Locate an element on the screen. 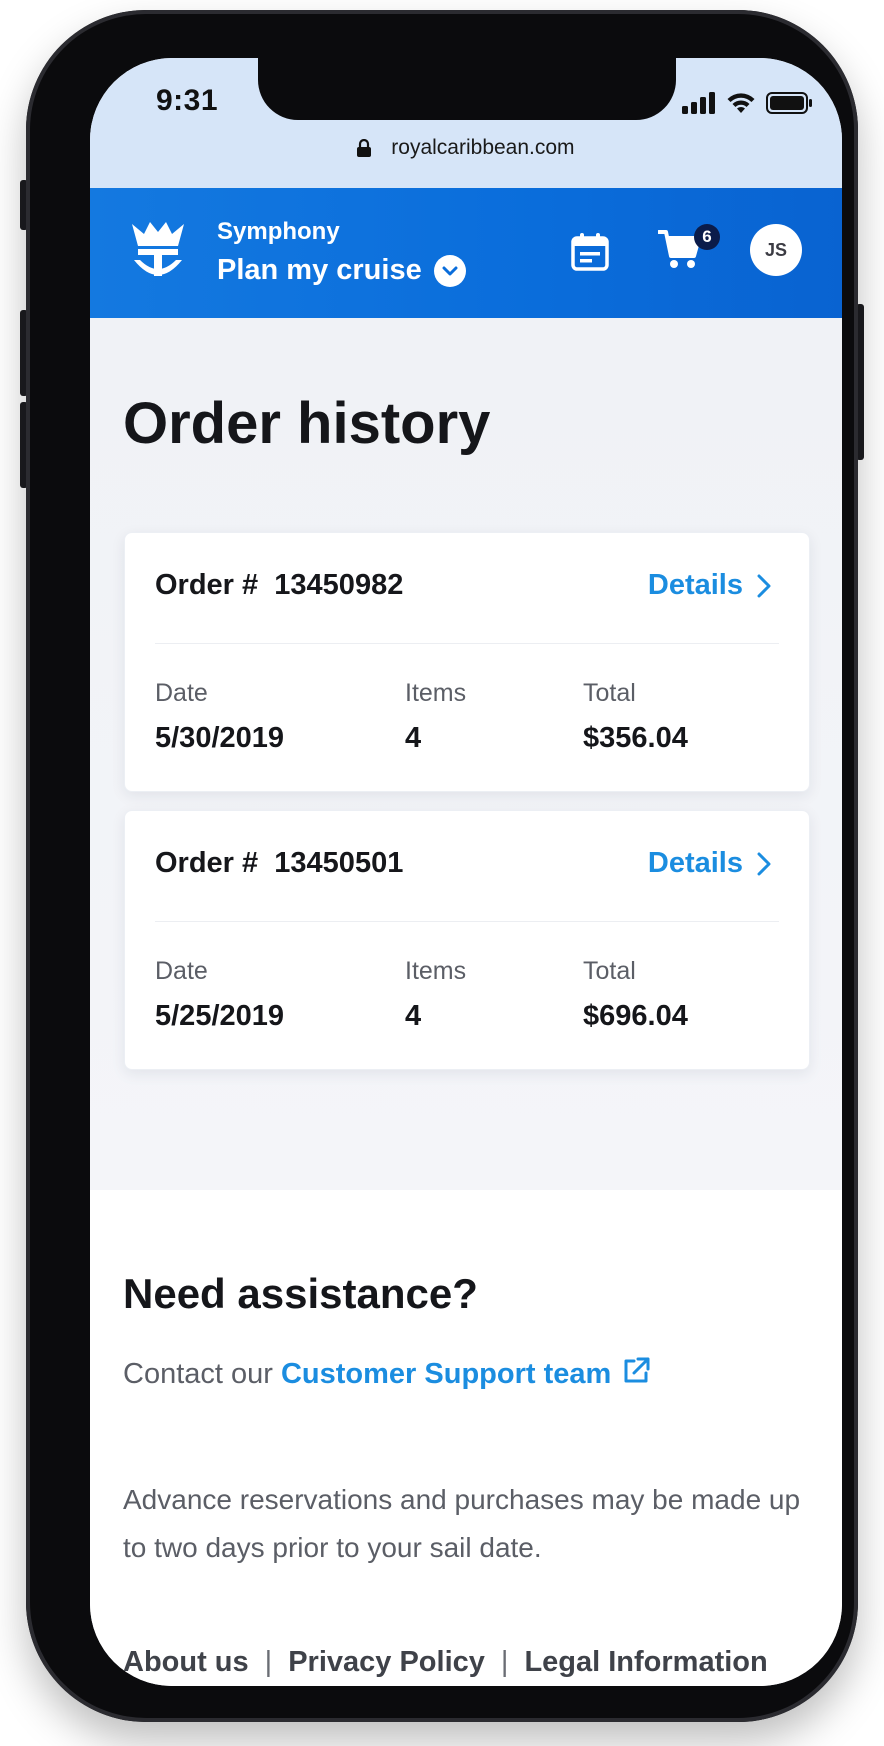 The width and height of the screenshot is (884, 1746). lock-icon is located at coordinates (364, 148).